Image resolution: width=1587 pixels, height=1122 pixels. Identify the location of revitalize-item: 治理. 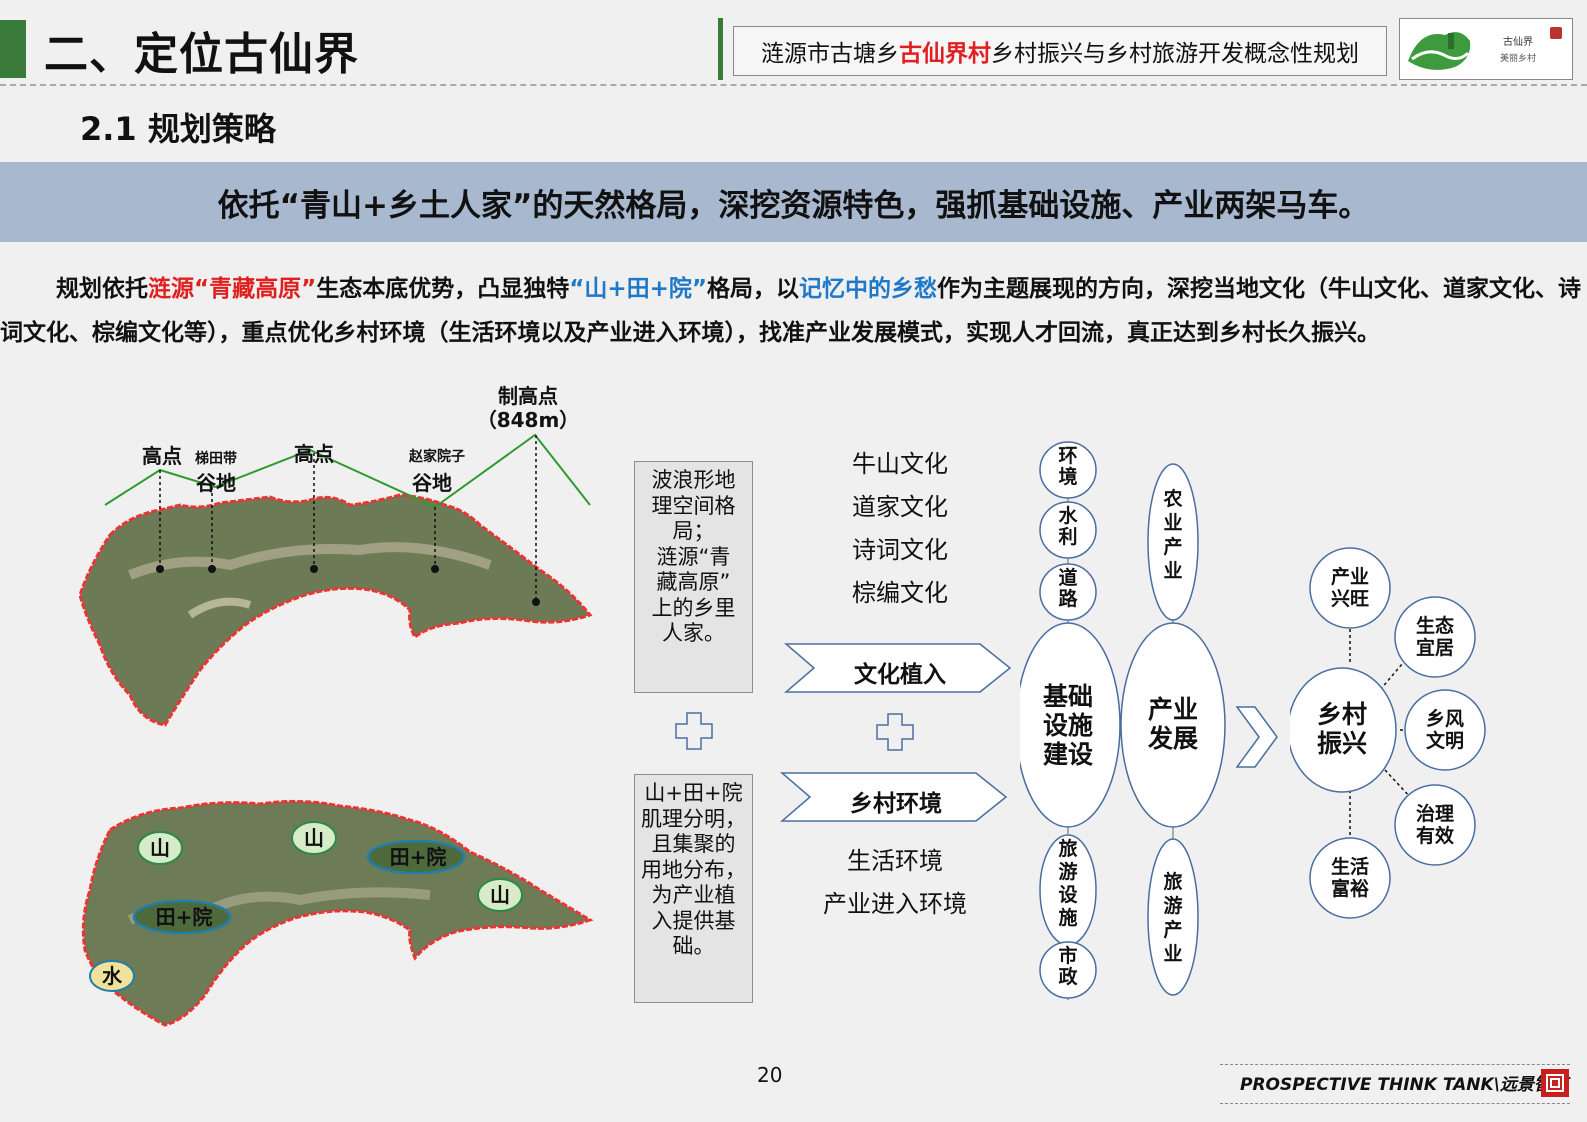
(1435, 813).